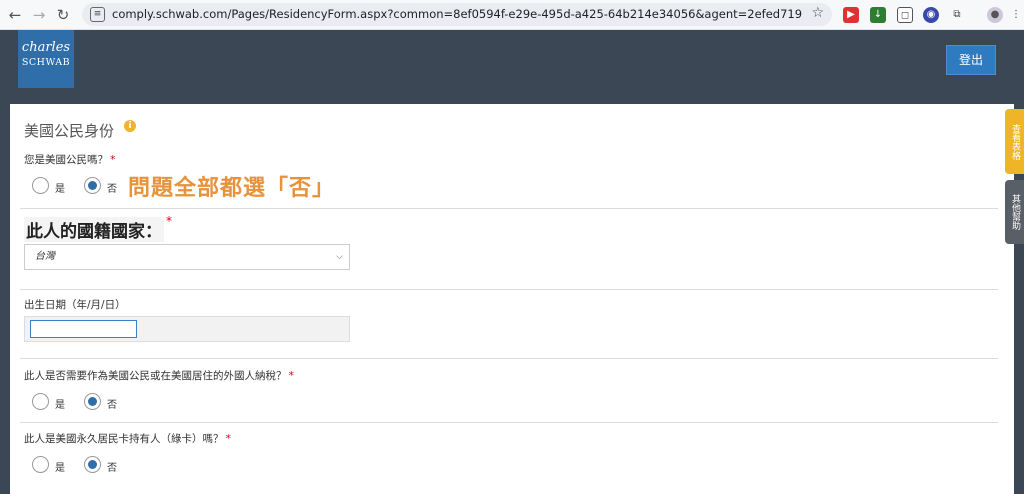 This screenshot has height=494, width=1024. What do you see at coordinates (187, 257) in the screenshot?
I see `nationality-select: 台灣 ⌵` at bounding box center [187, 257].